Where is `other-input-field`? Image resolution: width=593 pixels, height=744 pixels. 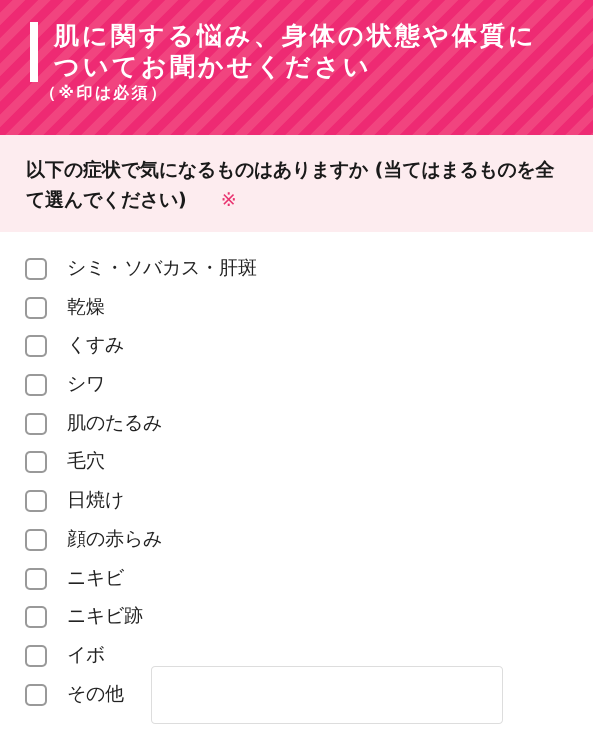 other-input-field is located at coordinates (327, 695).